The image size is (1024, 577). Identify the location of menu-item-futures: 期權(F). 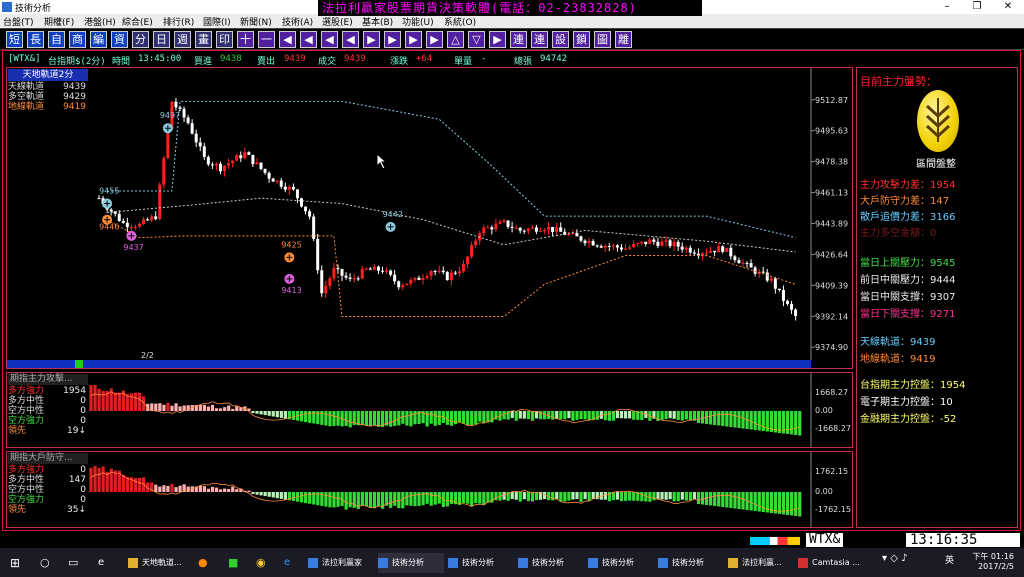
(59, 21).